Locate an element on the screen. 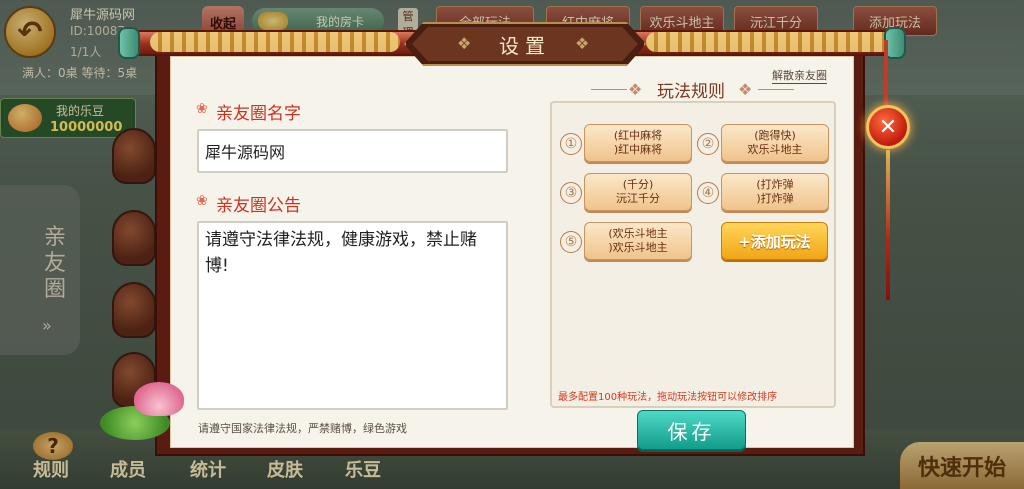 The height and width of the screenshot is (489, 1024). add-rule-button: +添加玩法 is located at coordinates (774, 241).